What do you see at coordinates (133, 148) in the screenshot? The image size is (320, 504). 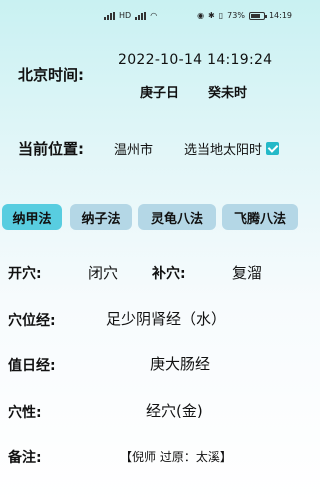 I see `location-city: 温州市` at bounding box center [133, 148].